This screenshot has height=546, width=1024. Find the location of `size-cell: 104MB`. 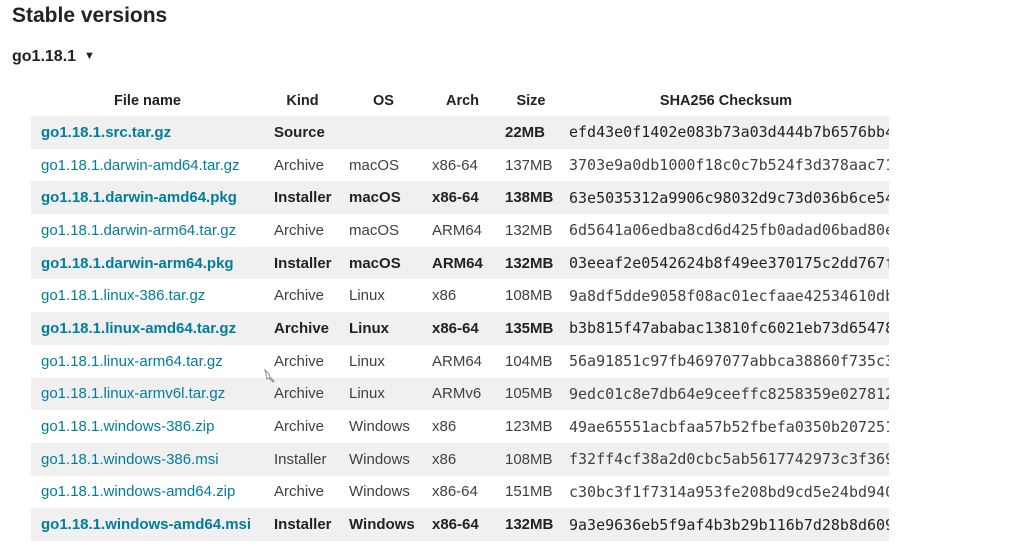

size-cell: 104MB is located at coordinates (531, 361).